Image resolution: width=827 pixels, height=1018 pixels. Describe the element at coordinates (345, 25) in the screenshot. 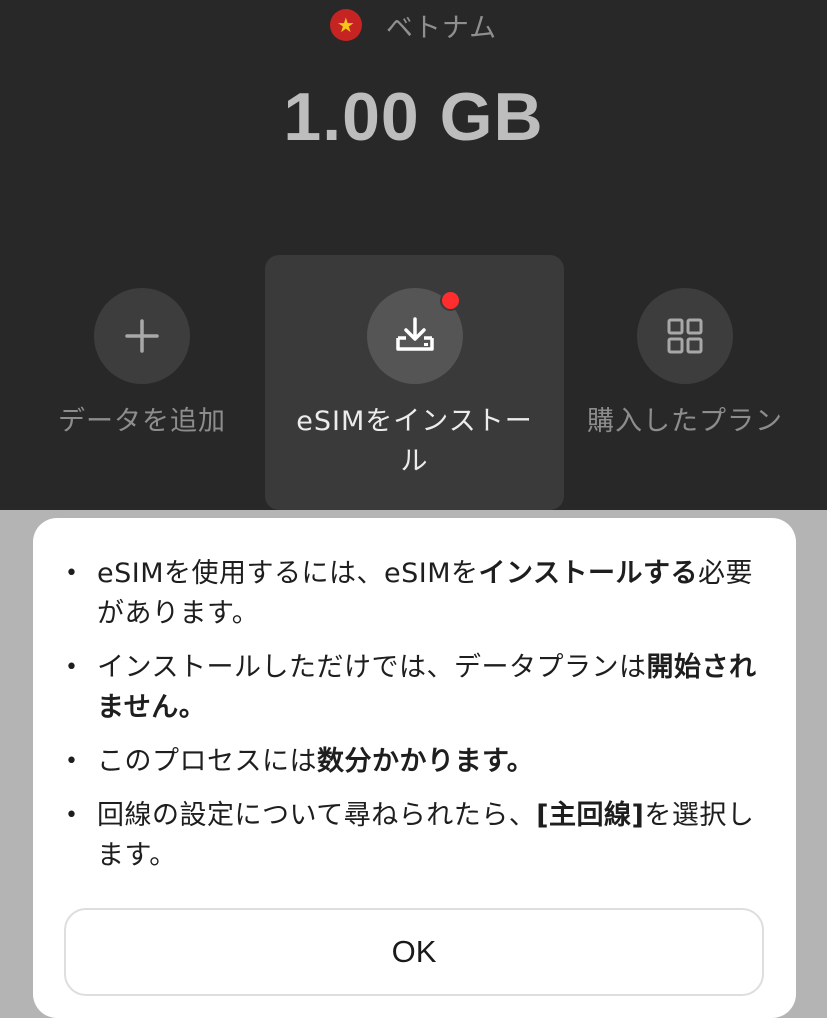

I see `vietnam-flag-icon: ★` at that location.